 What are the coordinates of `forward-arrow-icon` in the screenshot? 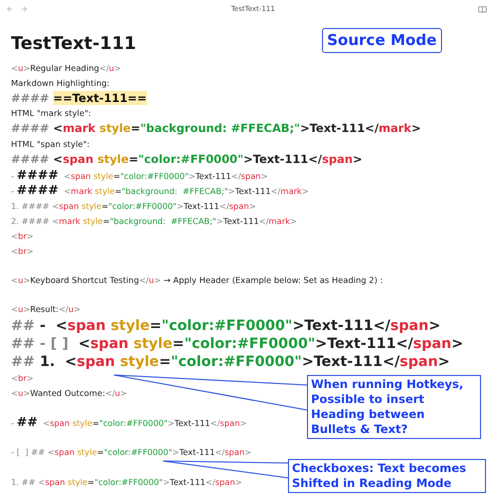 It's located at (24, 9).